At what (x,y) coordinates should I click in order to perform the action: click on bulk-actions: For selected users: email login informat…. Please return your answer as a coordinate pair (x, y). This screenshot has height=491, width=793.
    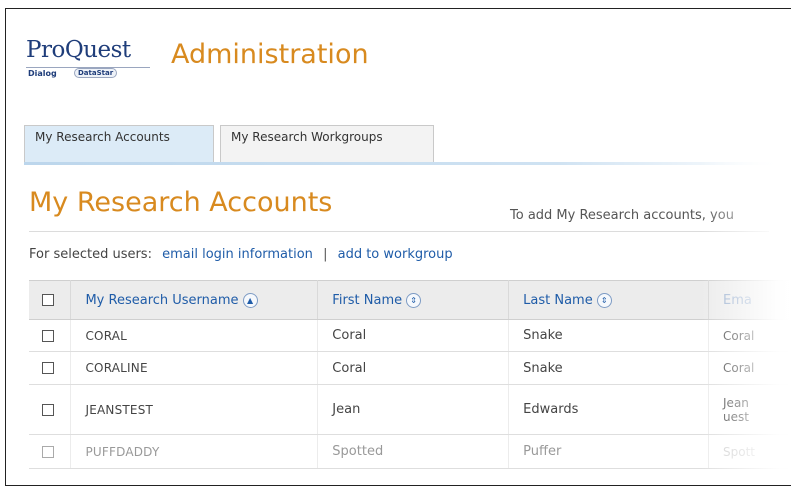
    Looking at the image, I should click on (241, 254).